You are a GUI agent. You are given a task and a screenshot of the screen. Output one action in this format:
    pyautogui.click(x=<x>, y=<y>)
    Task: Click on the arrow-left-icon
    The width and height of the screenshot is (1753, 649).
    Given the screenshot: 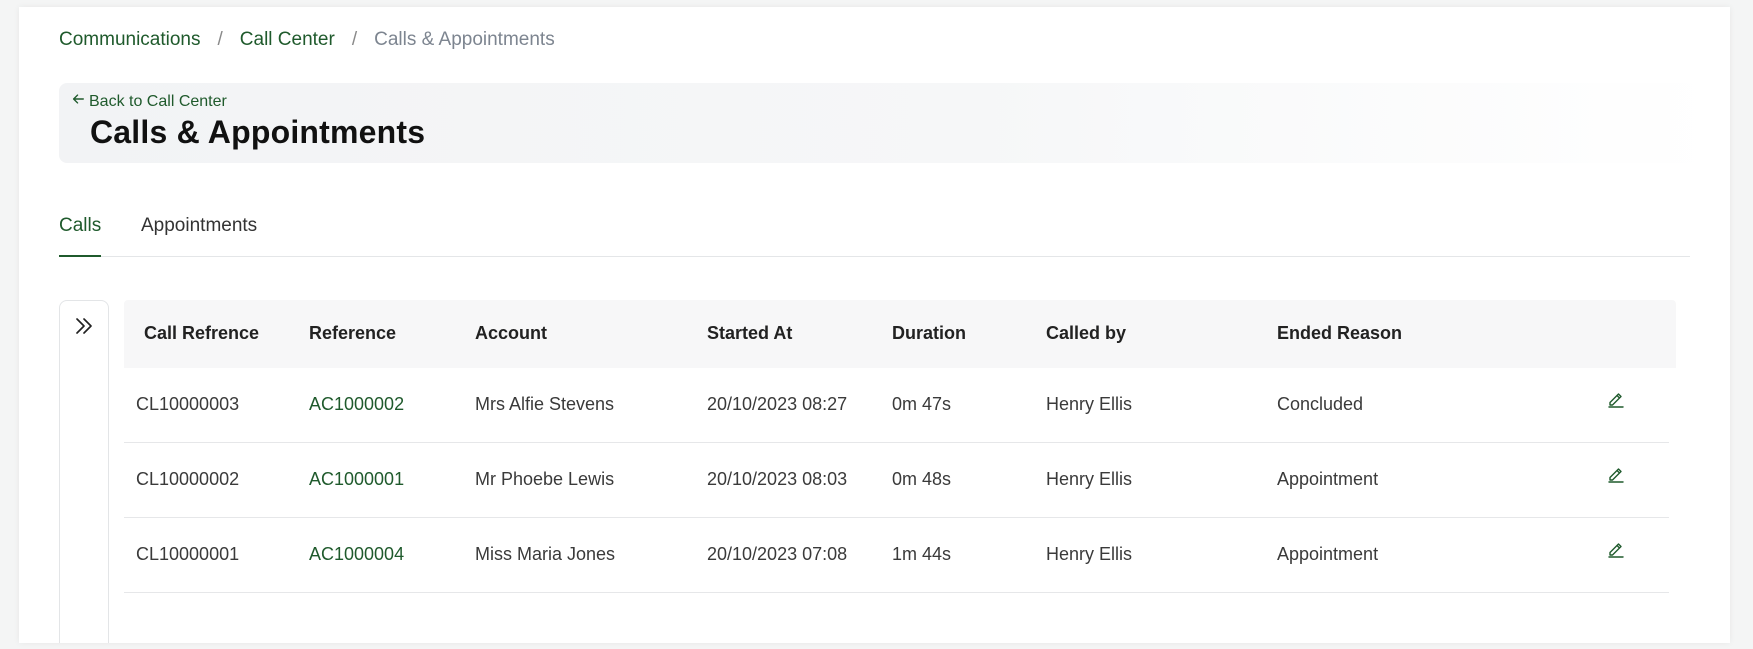 What is the action you would take?
    pyautogui.click(x=78, y=101)
    